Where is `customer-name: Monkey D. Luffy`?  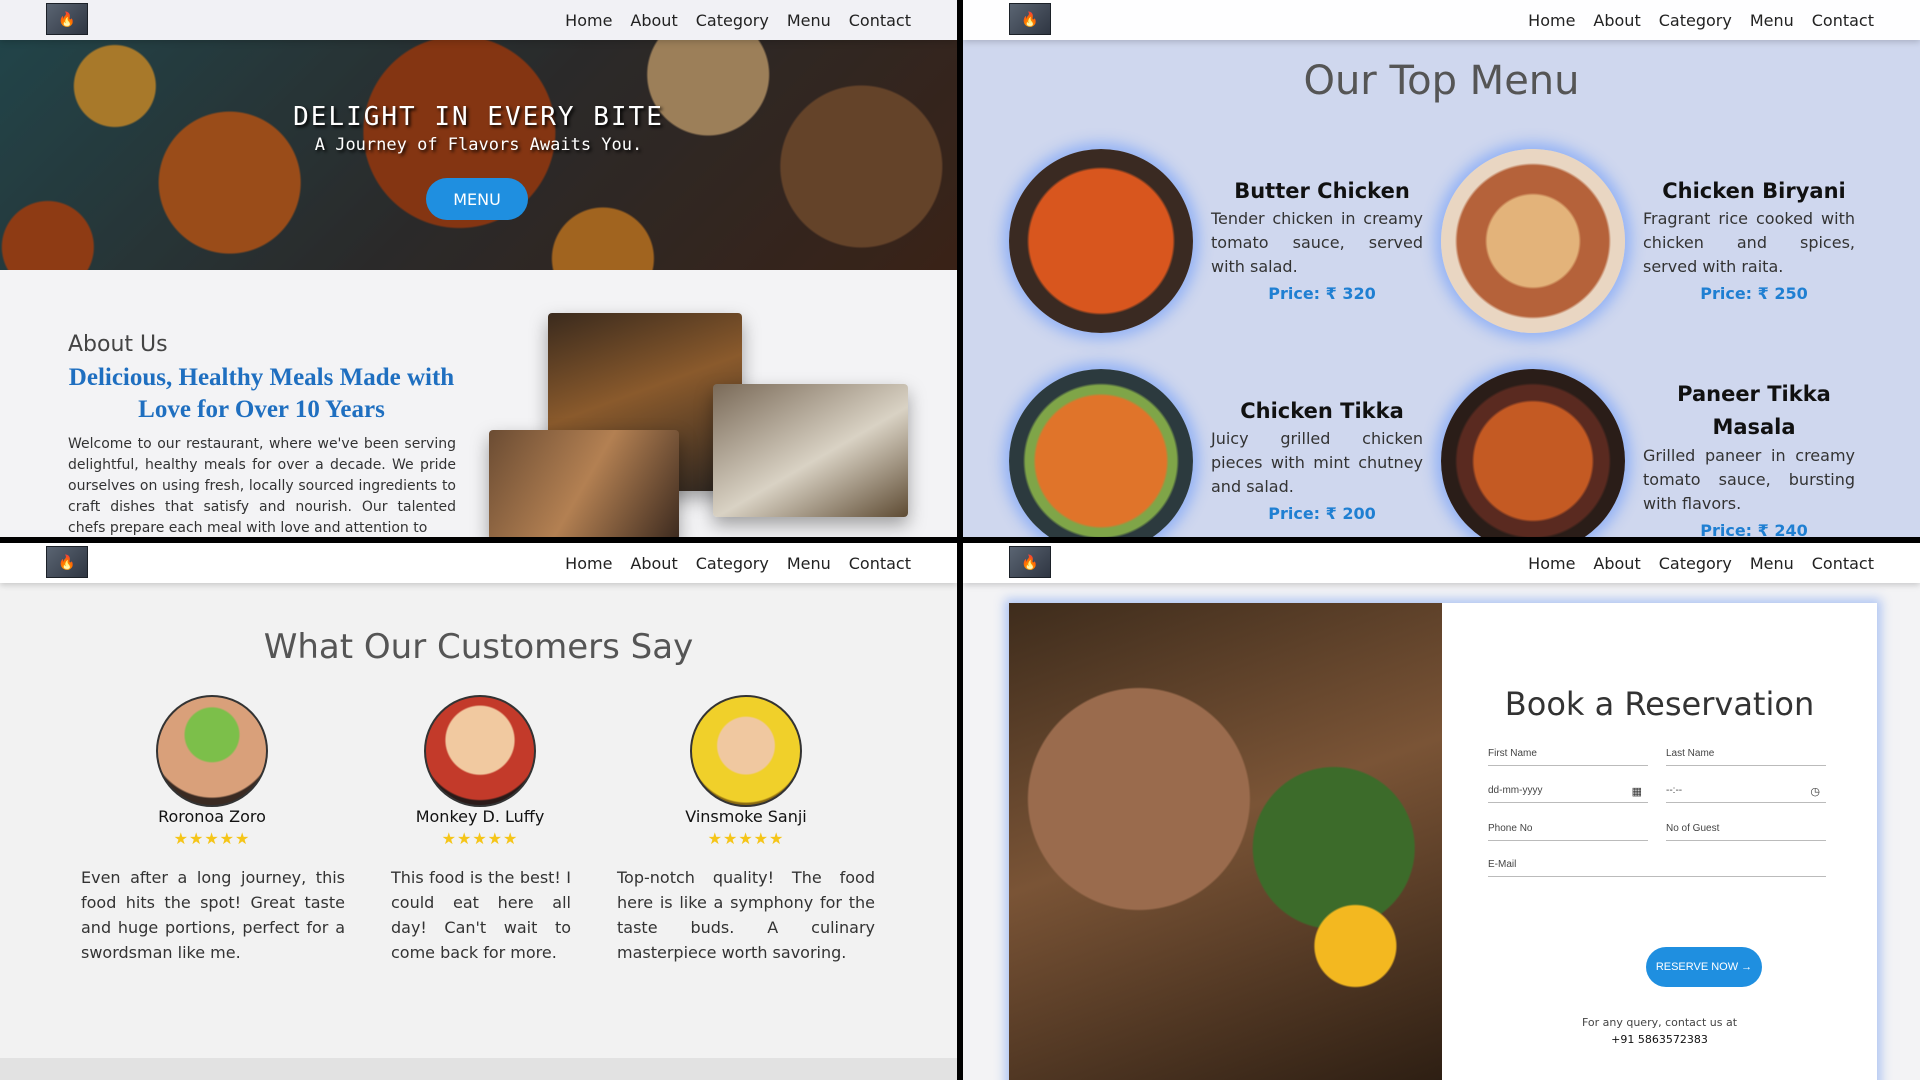
customer-name: Monkey D. Luffy is located at coordinates (480, 816).